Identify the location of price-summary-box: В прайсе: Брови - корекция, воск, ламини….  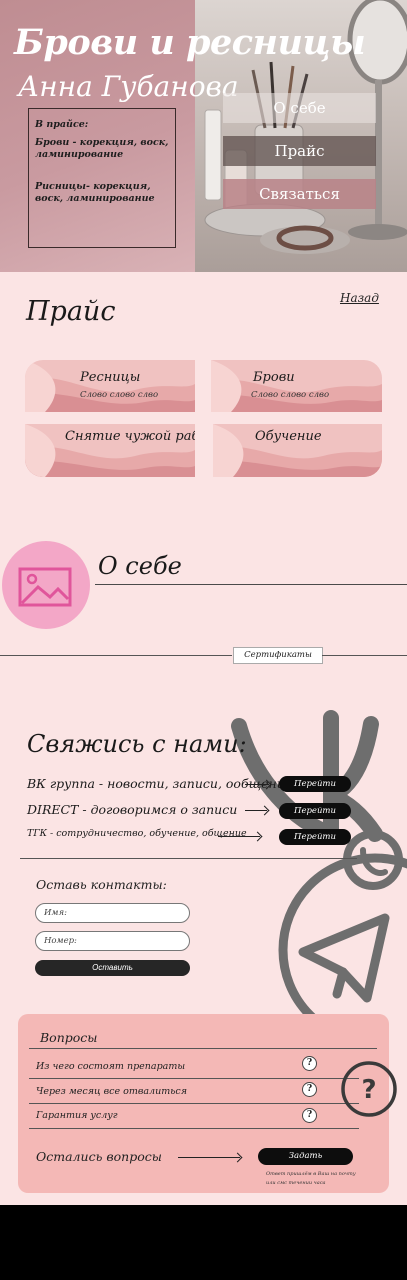
(102, 178).